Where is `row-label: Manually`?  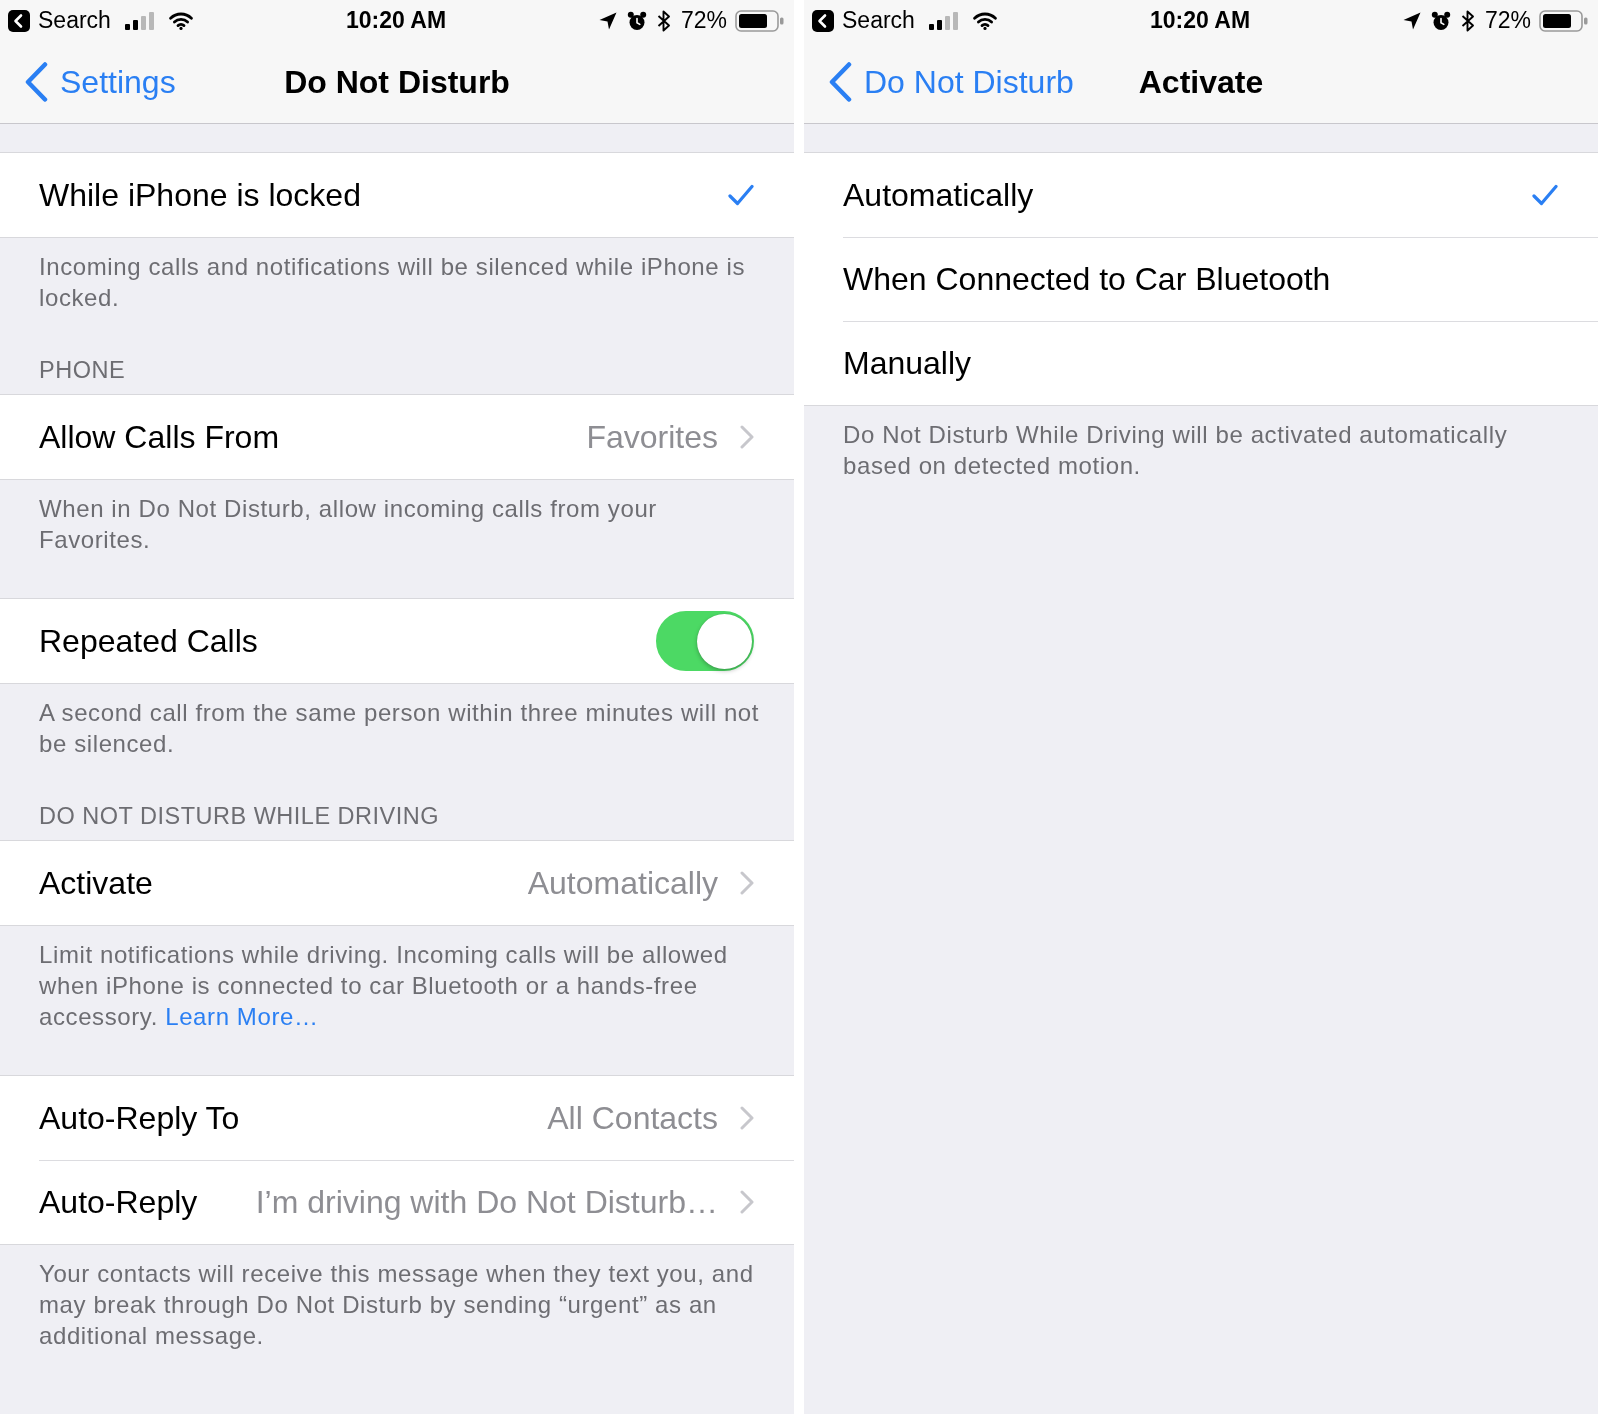
row-label: Manually is located at coordinates (907, 363).